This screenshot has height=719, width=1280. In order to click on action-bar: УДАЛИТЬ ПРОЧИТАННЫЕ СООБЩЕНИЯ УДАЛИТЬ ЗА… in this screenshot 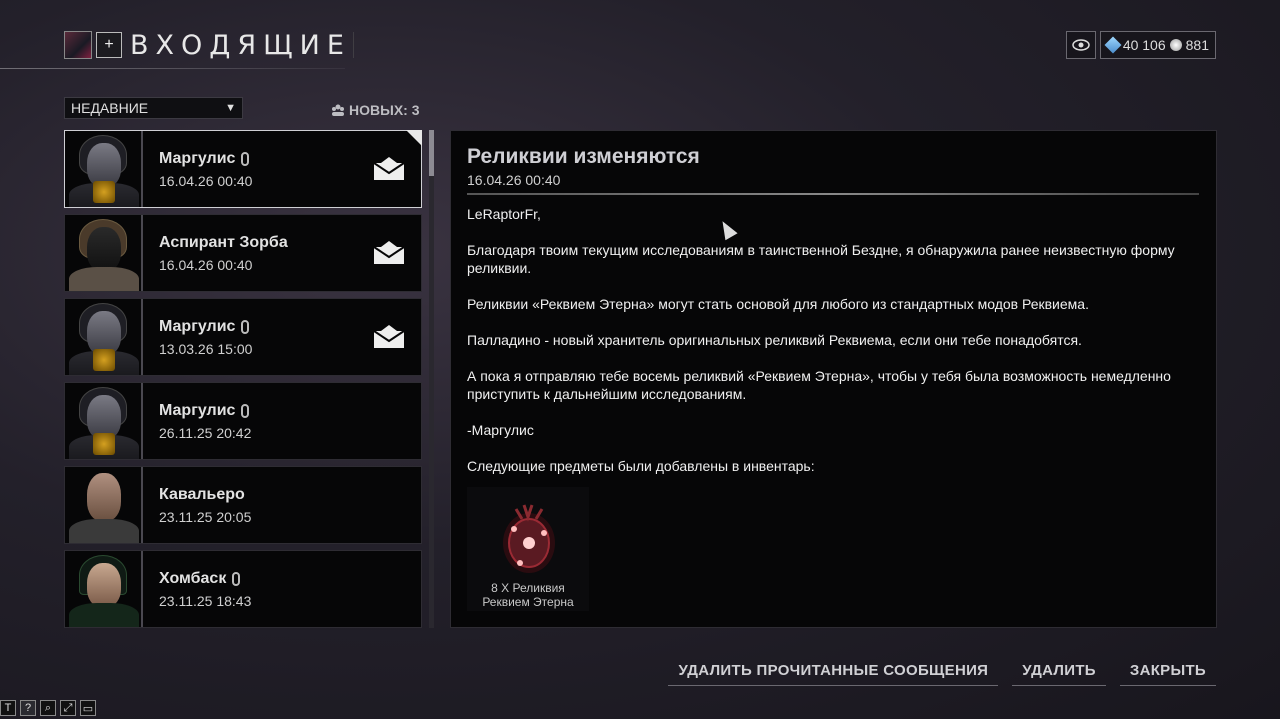, I will do `click(942, 673)`.